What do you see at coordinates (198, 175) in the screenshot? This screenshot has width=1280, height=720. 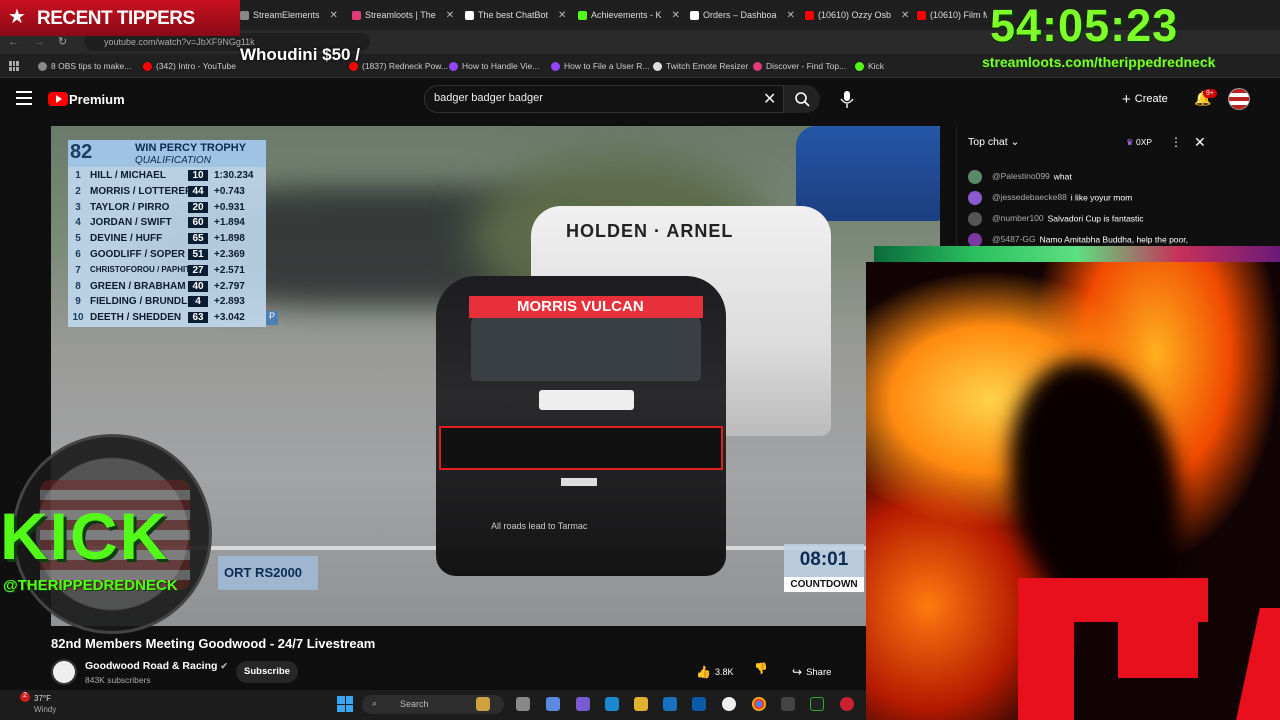 I see `leaderboard-car-number: 10` at bounding box center [198, 175].